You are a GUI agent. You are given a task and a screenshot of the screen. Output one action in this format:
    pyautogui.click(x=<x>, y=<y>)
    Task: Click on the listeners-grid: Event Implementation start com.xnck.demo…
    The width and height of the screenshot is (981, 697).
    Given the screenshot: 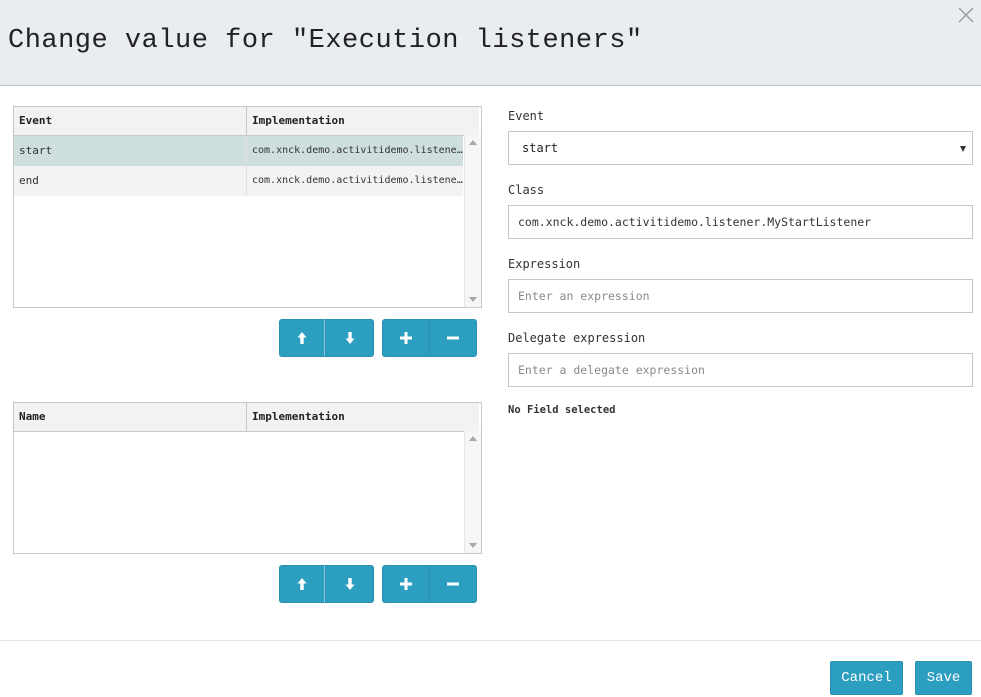 What is the action you would take?
    pyautogui.click(x=247, y=207)
    